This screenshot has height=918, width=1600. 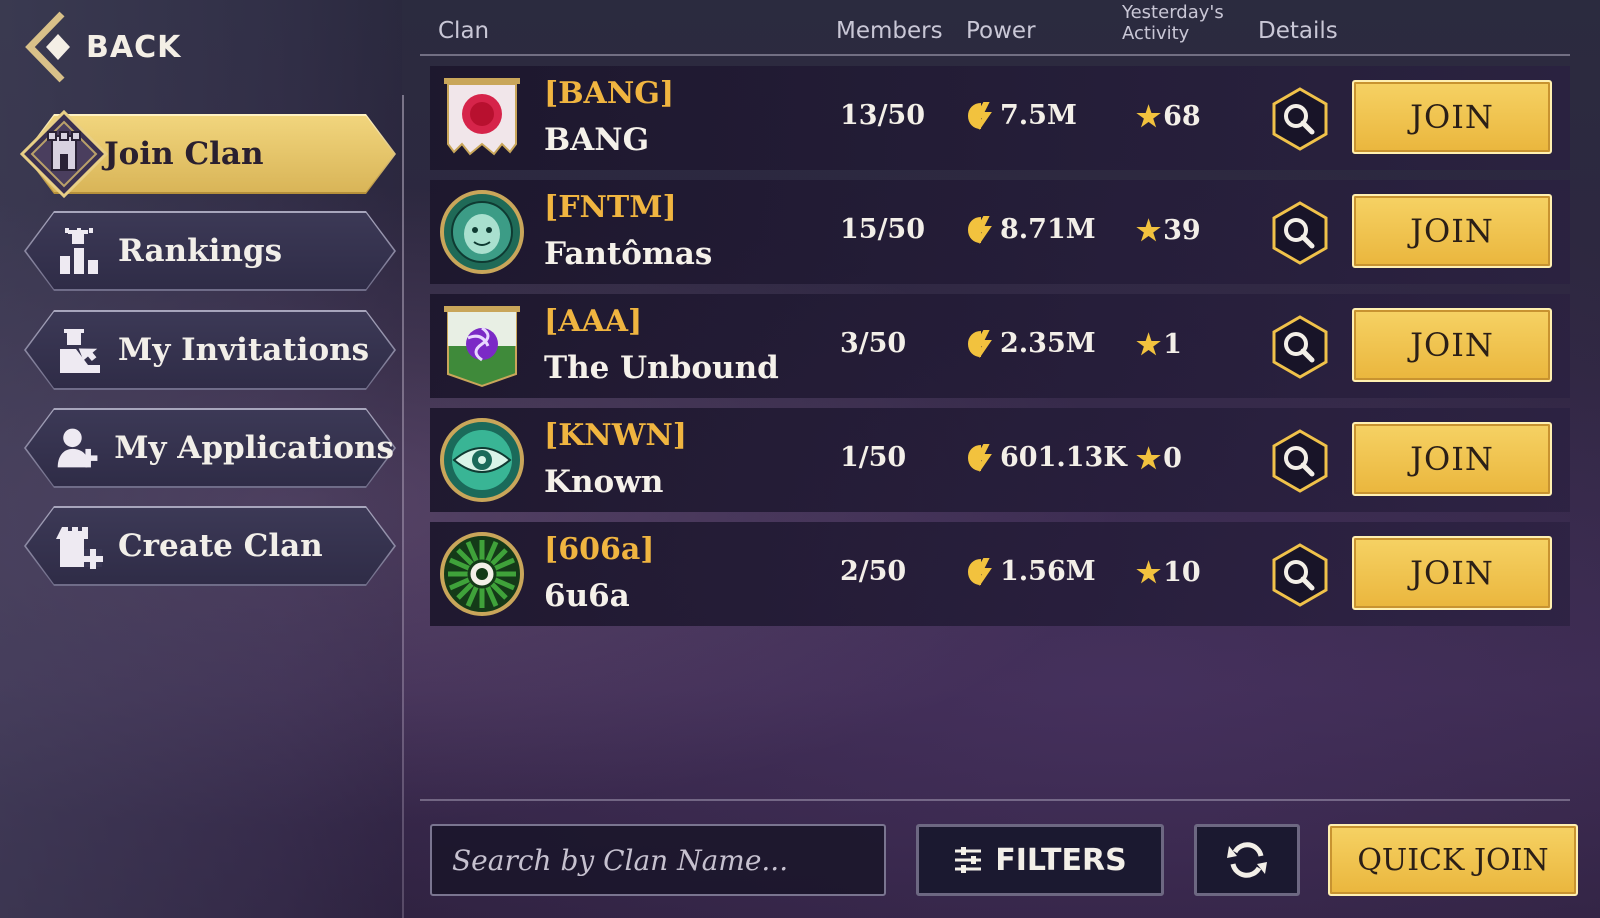 I want to click on members-count: 15/50, so click(x=883, y=229).